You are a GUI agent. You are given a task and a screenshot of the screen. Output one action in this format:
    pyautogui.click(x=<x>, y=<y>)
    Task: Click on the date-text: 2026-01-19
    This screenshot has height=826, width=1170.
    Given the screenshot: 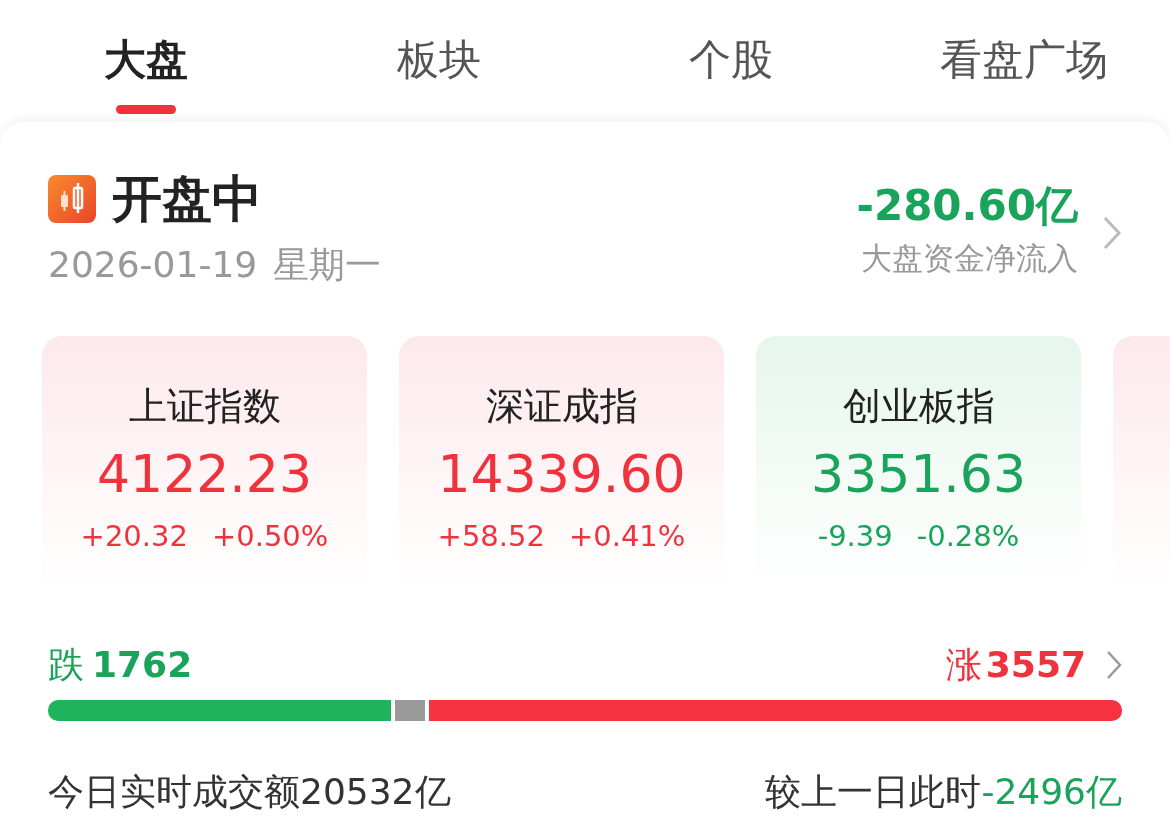 What is the action you would take?
    pyautogui.click(x=153, y=265)
    